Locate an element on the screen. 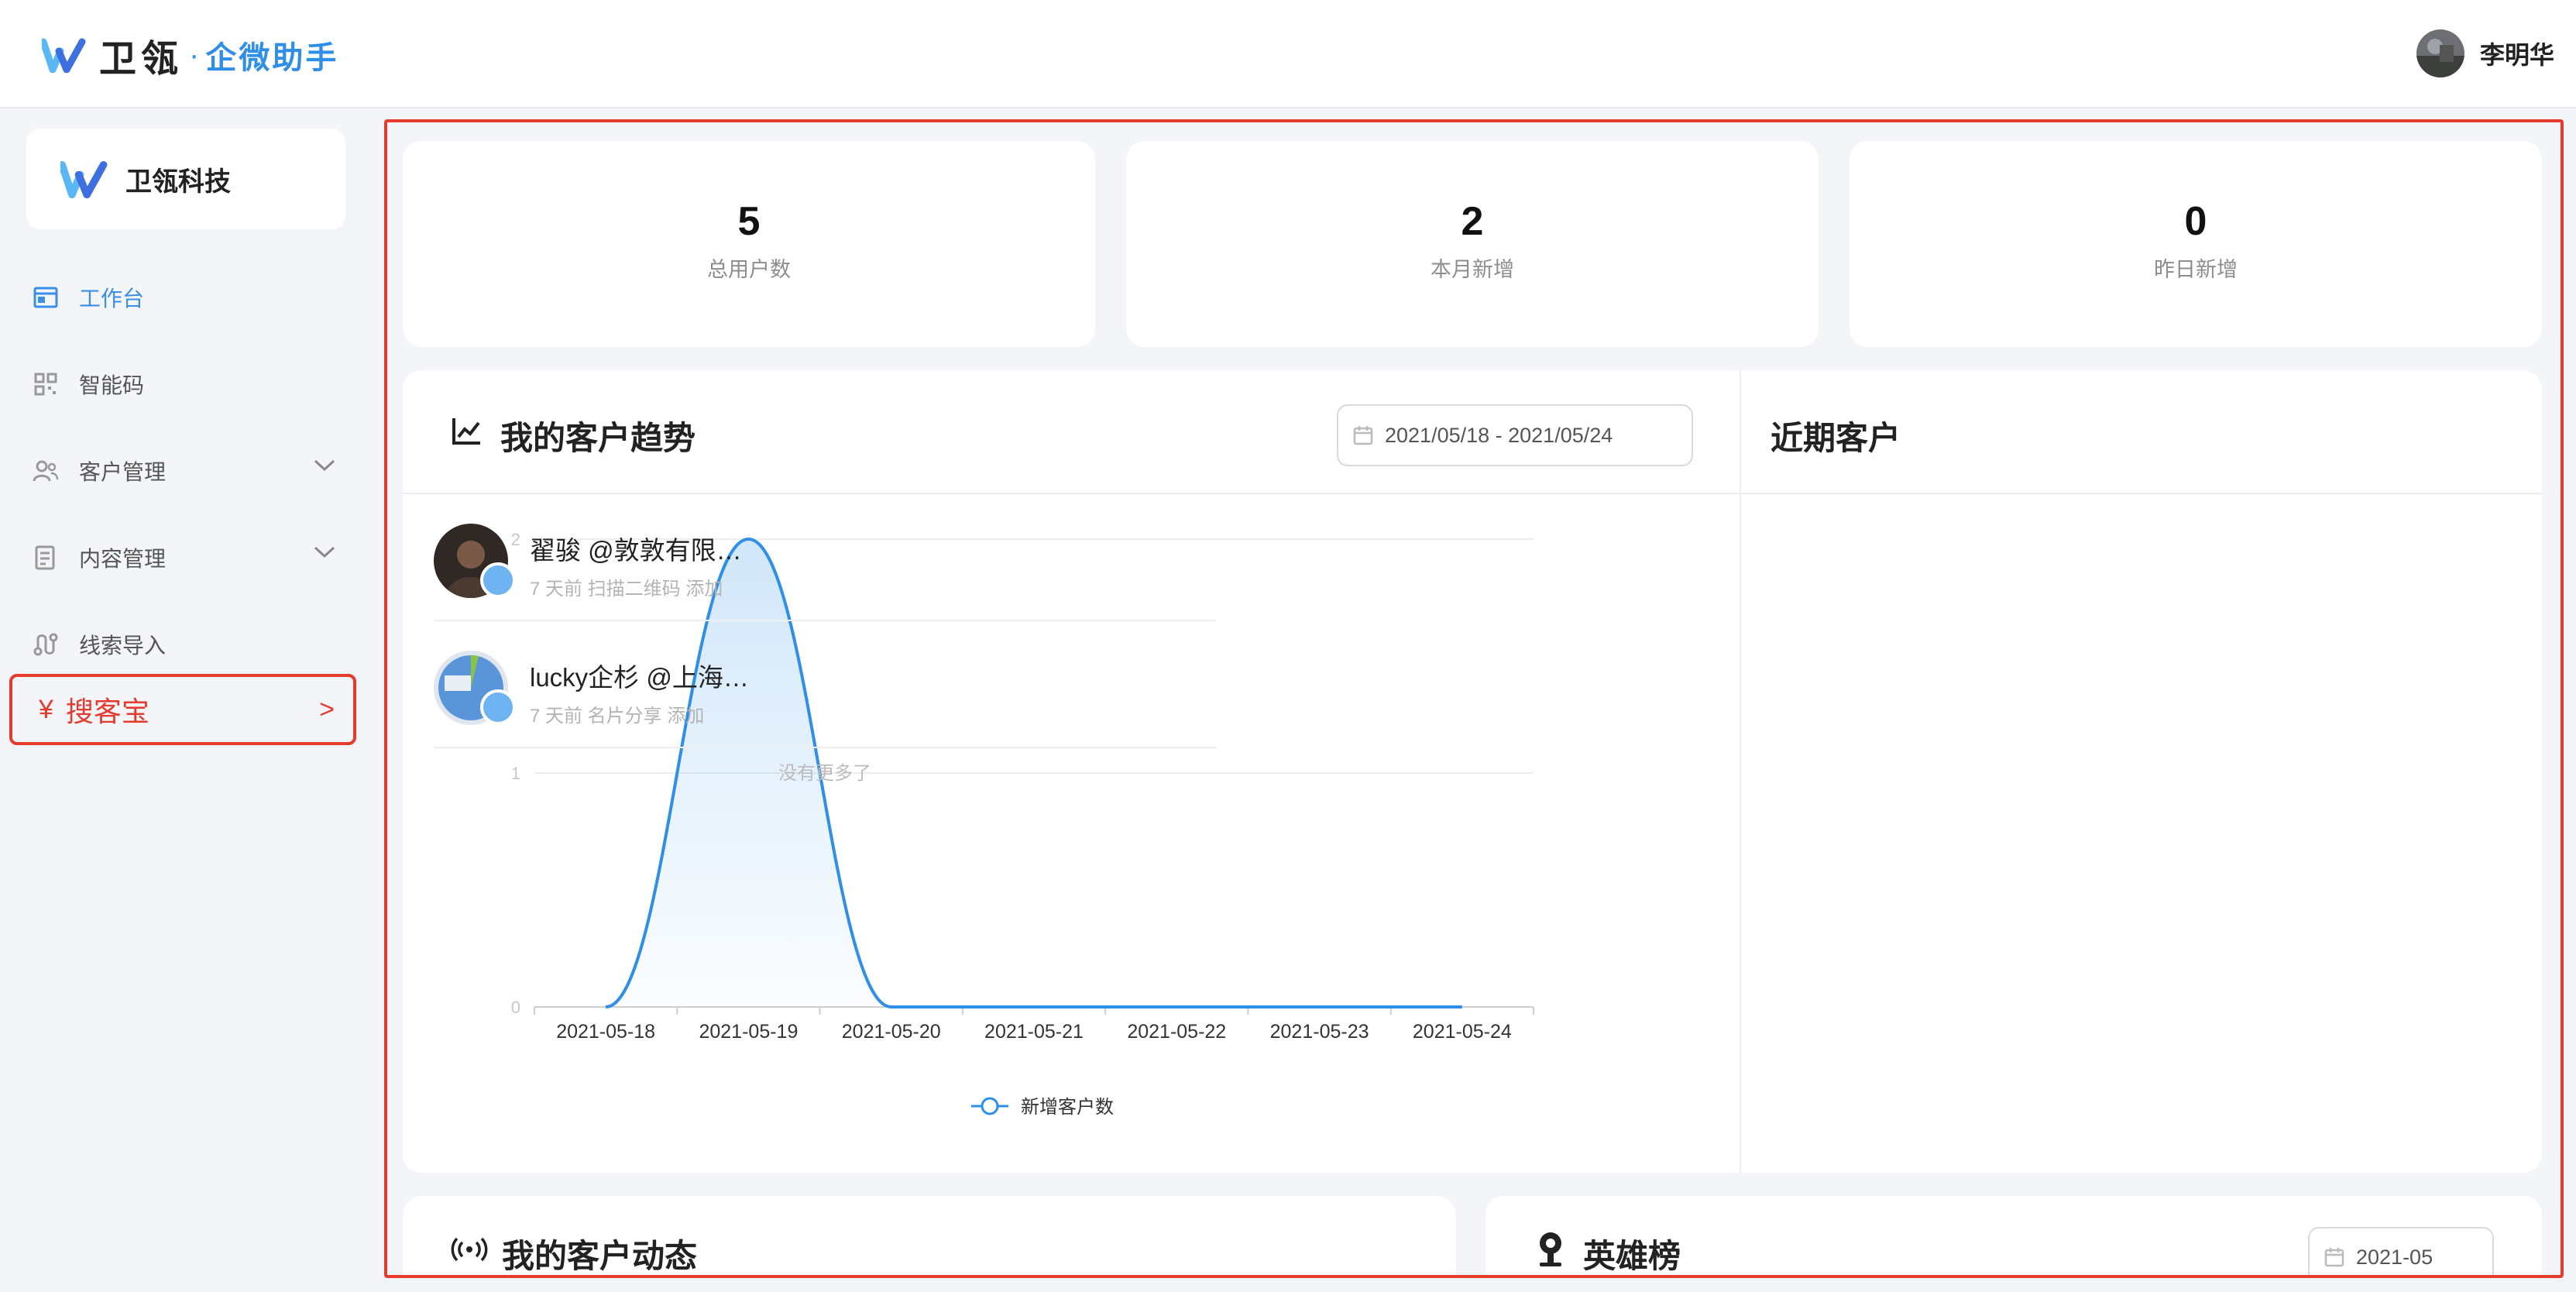 The image size is (2576, 1292). list-item: lucky企杉 @上海… 7 天前 名片分享 添加 is located at coordinates (825, 684).